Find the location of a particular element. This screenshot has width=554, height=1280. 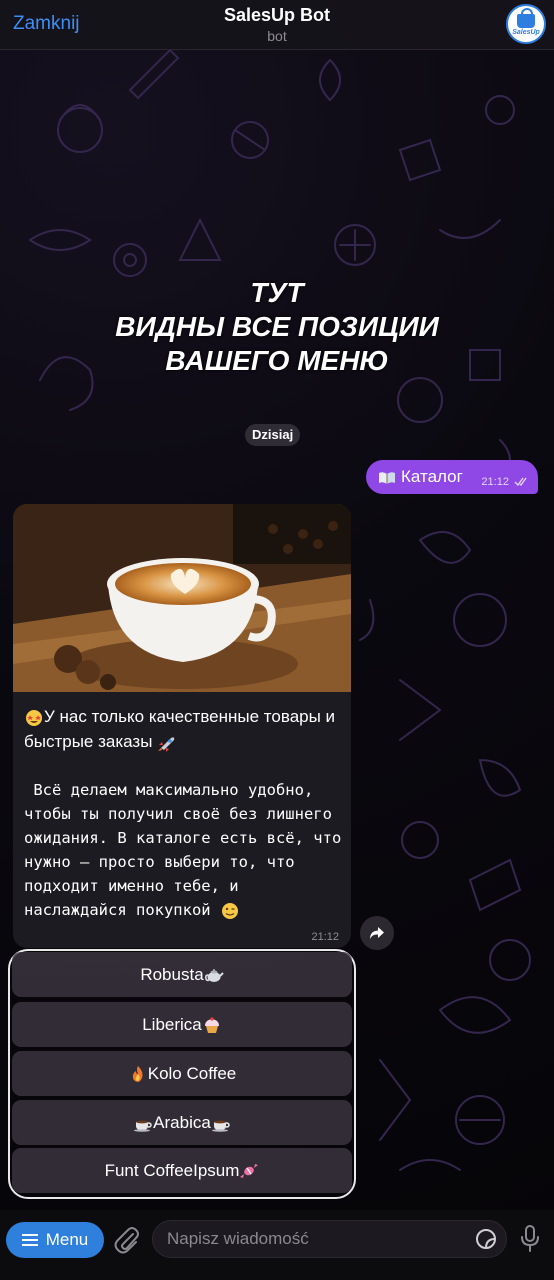

chat-header: Zamknij SalesUp Bot bot SalesUp is located at coordinates (277, 25).